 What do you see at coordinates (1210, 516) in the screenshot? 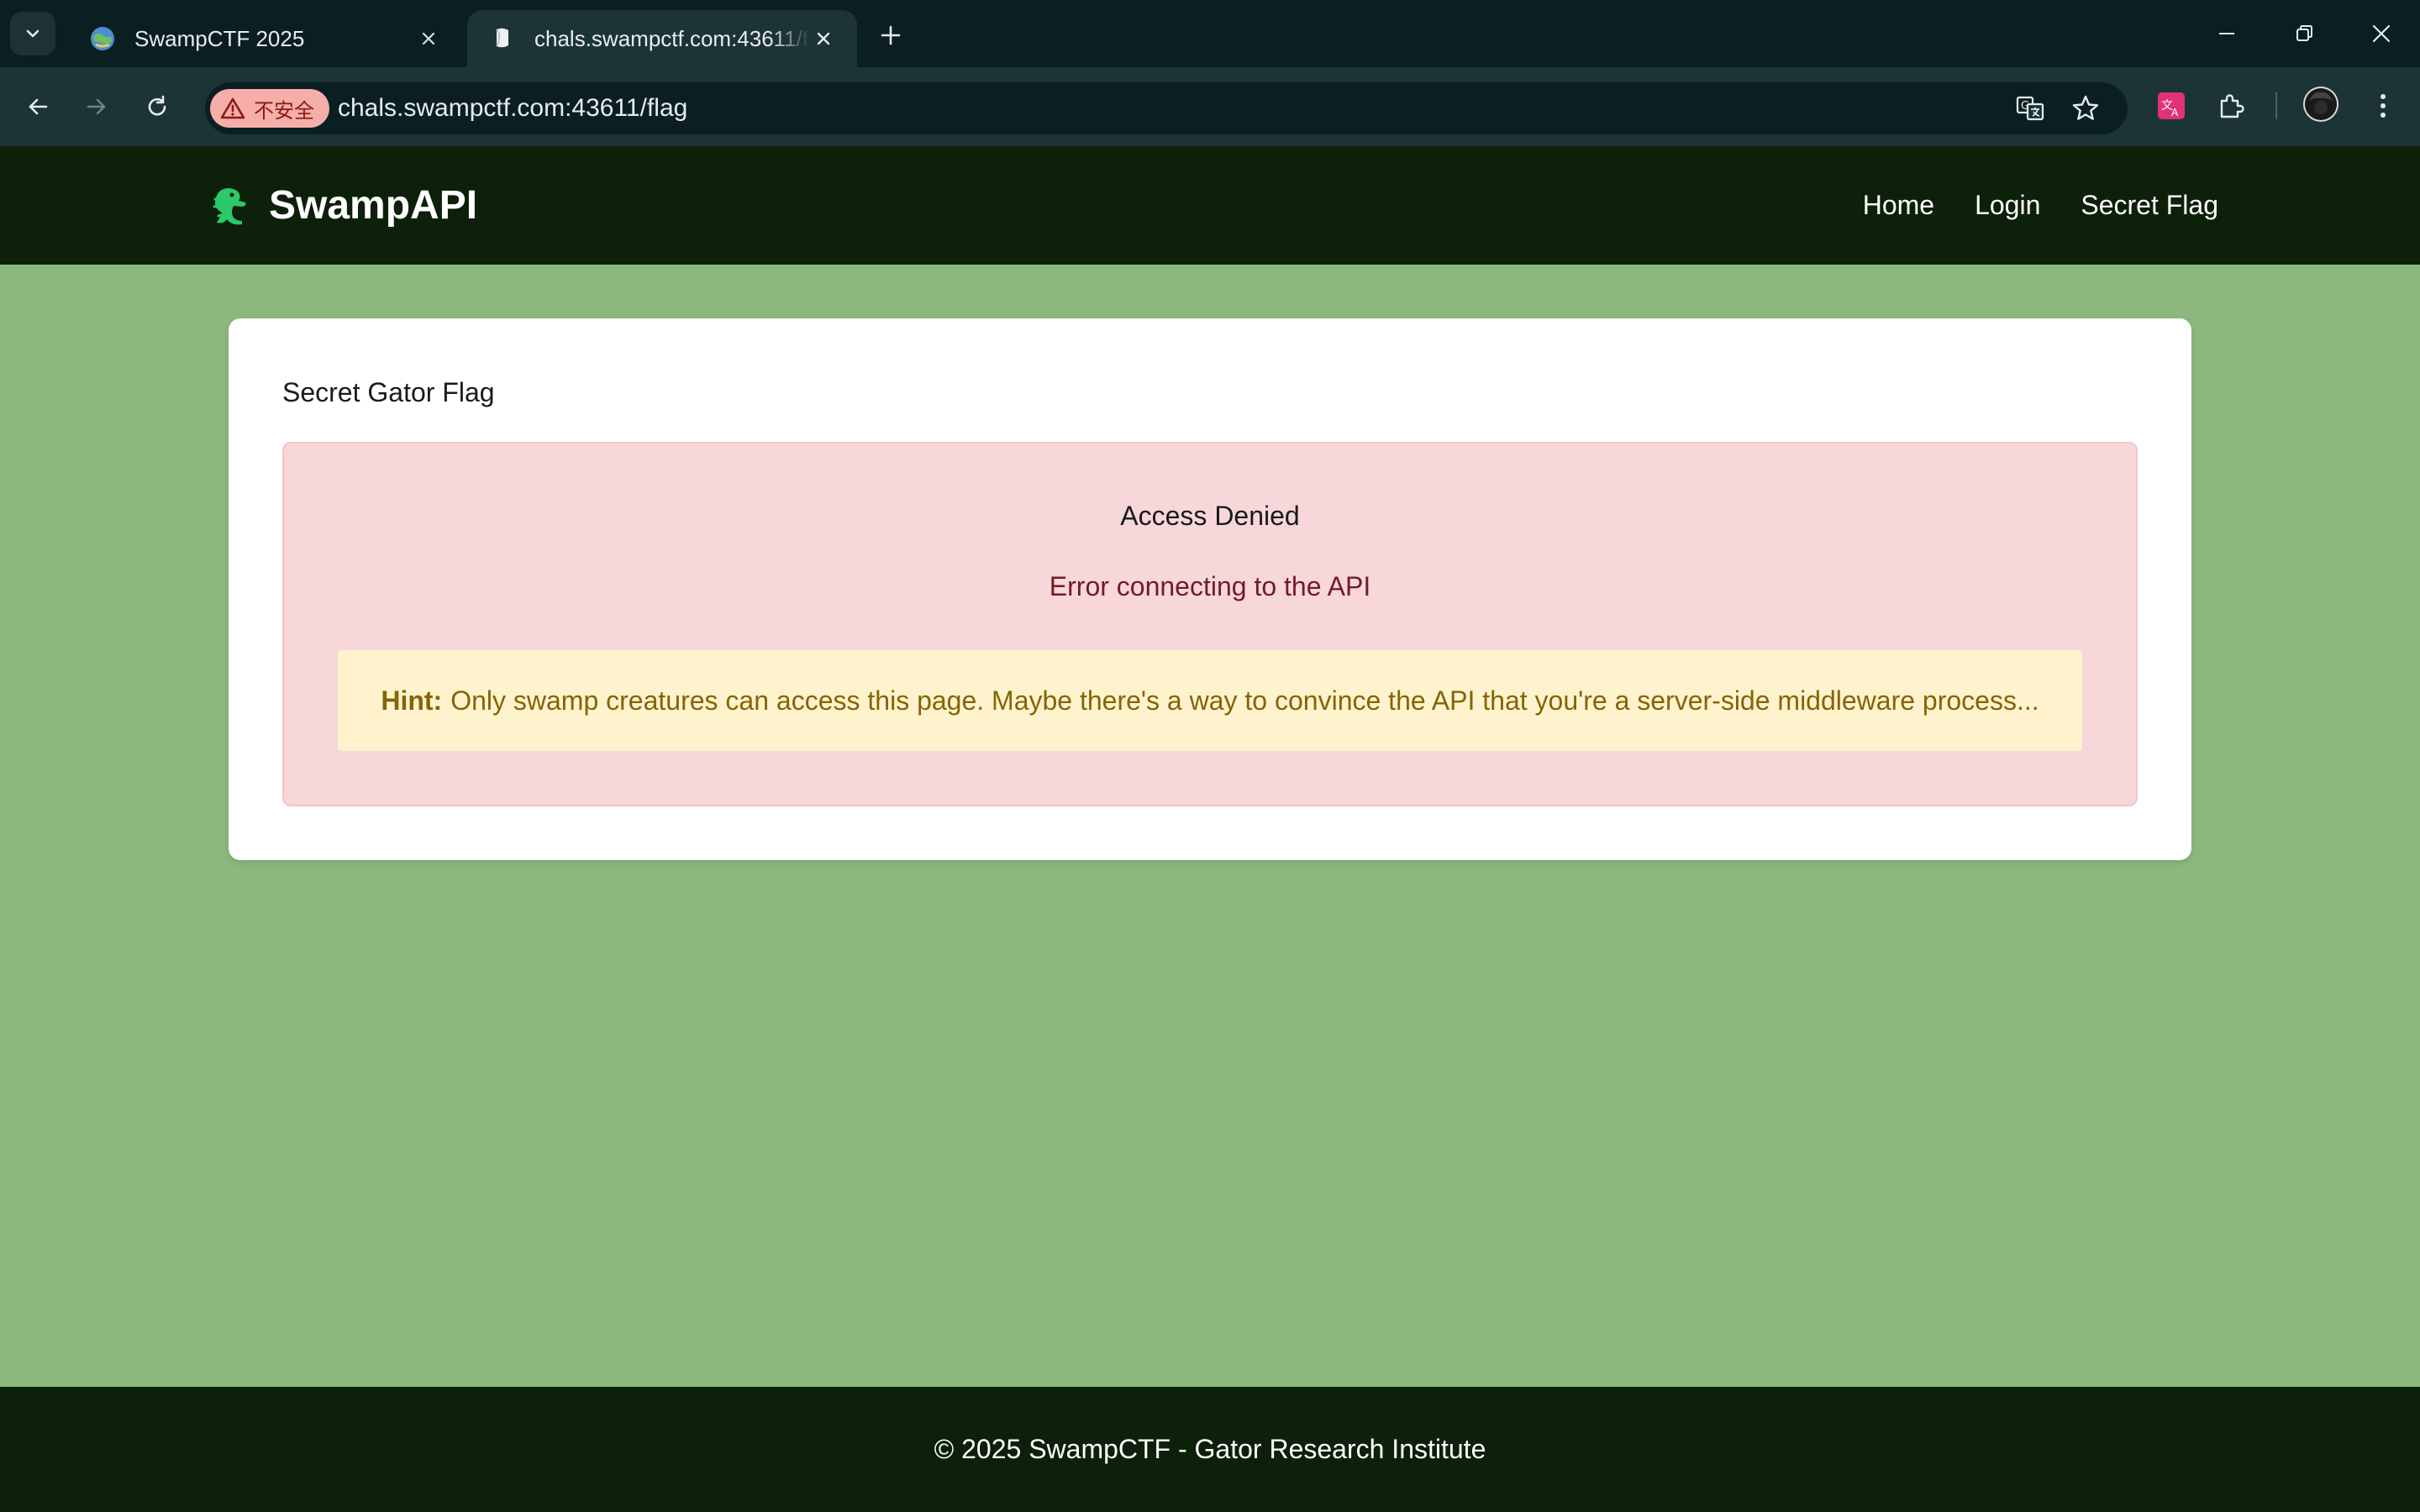
I see `alert-heading: Access Denied` at bounding box center [1210, 516].